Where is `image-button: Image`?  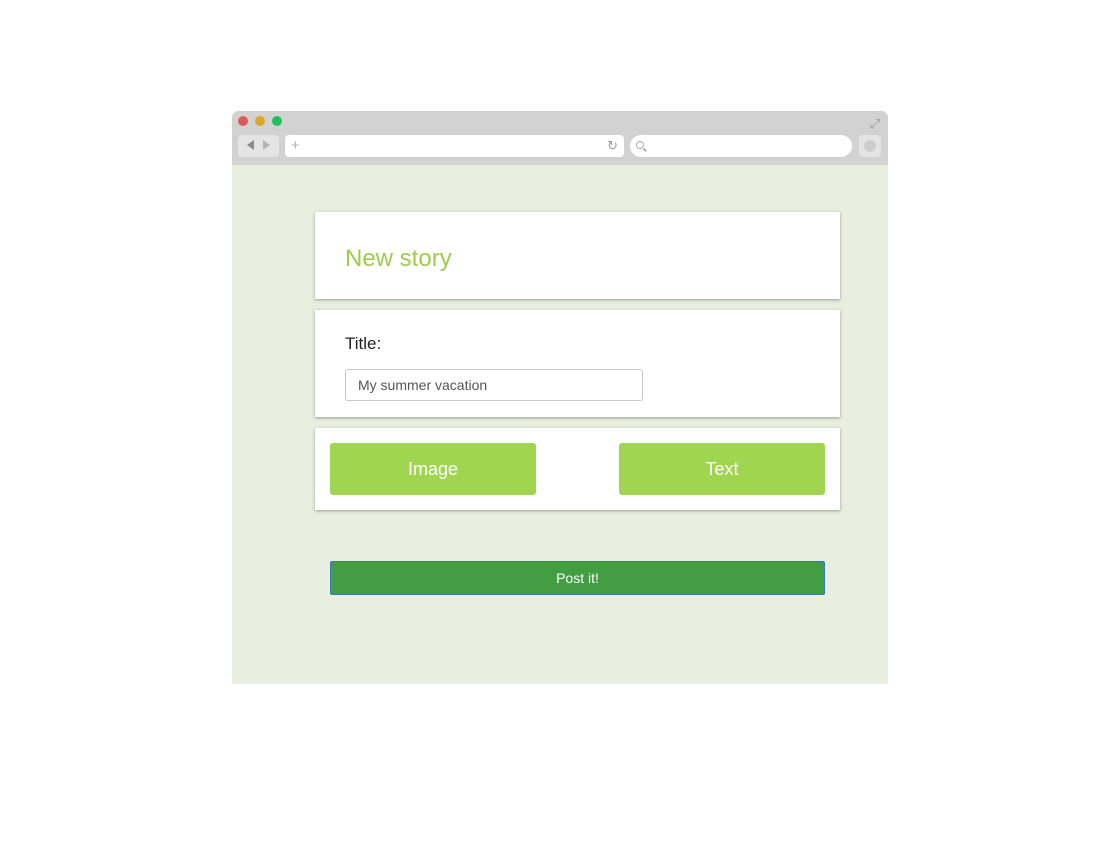 image-button: Image is located at coordinates (433, 469).